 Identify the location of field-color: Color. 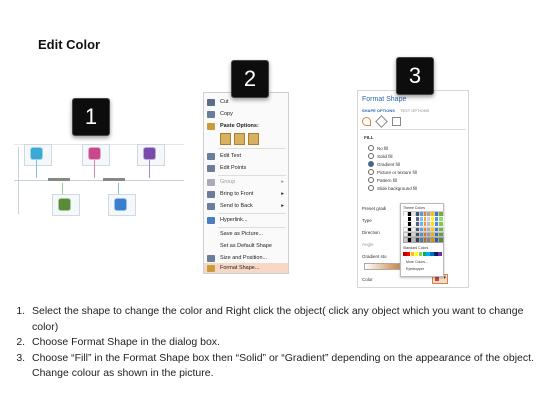
(367, 279).